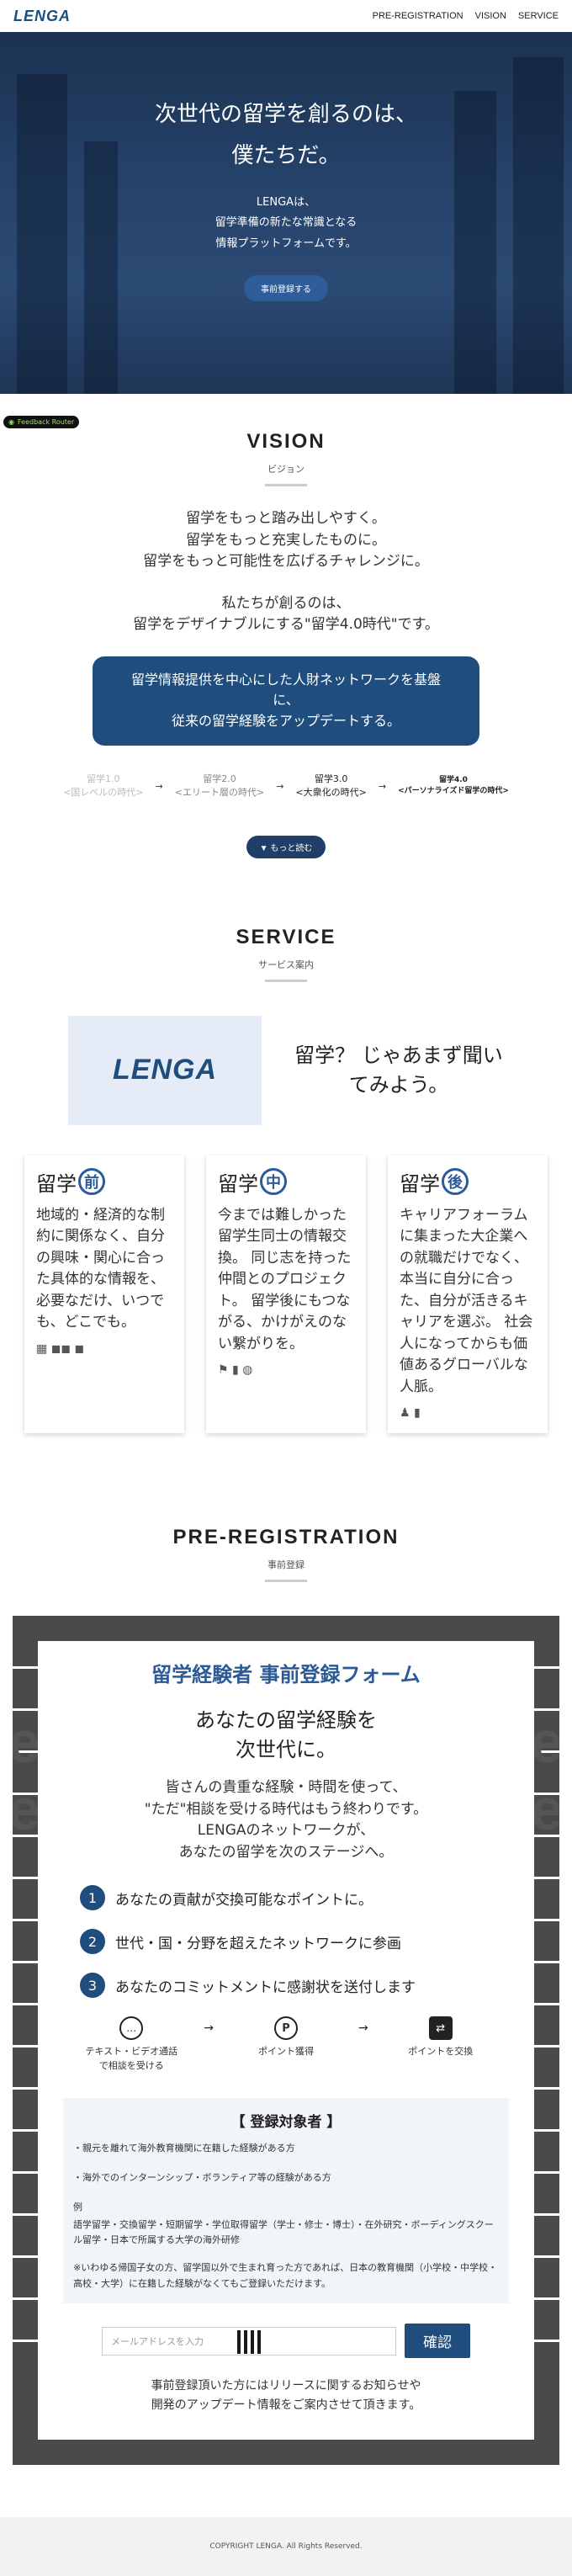 This screenshot has height=2576, width=572. I want to click on hero-description: LENGAは、 留学準備の新たな常識となる 情報プラットフォームです。, so click(286, 223).